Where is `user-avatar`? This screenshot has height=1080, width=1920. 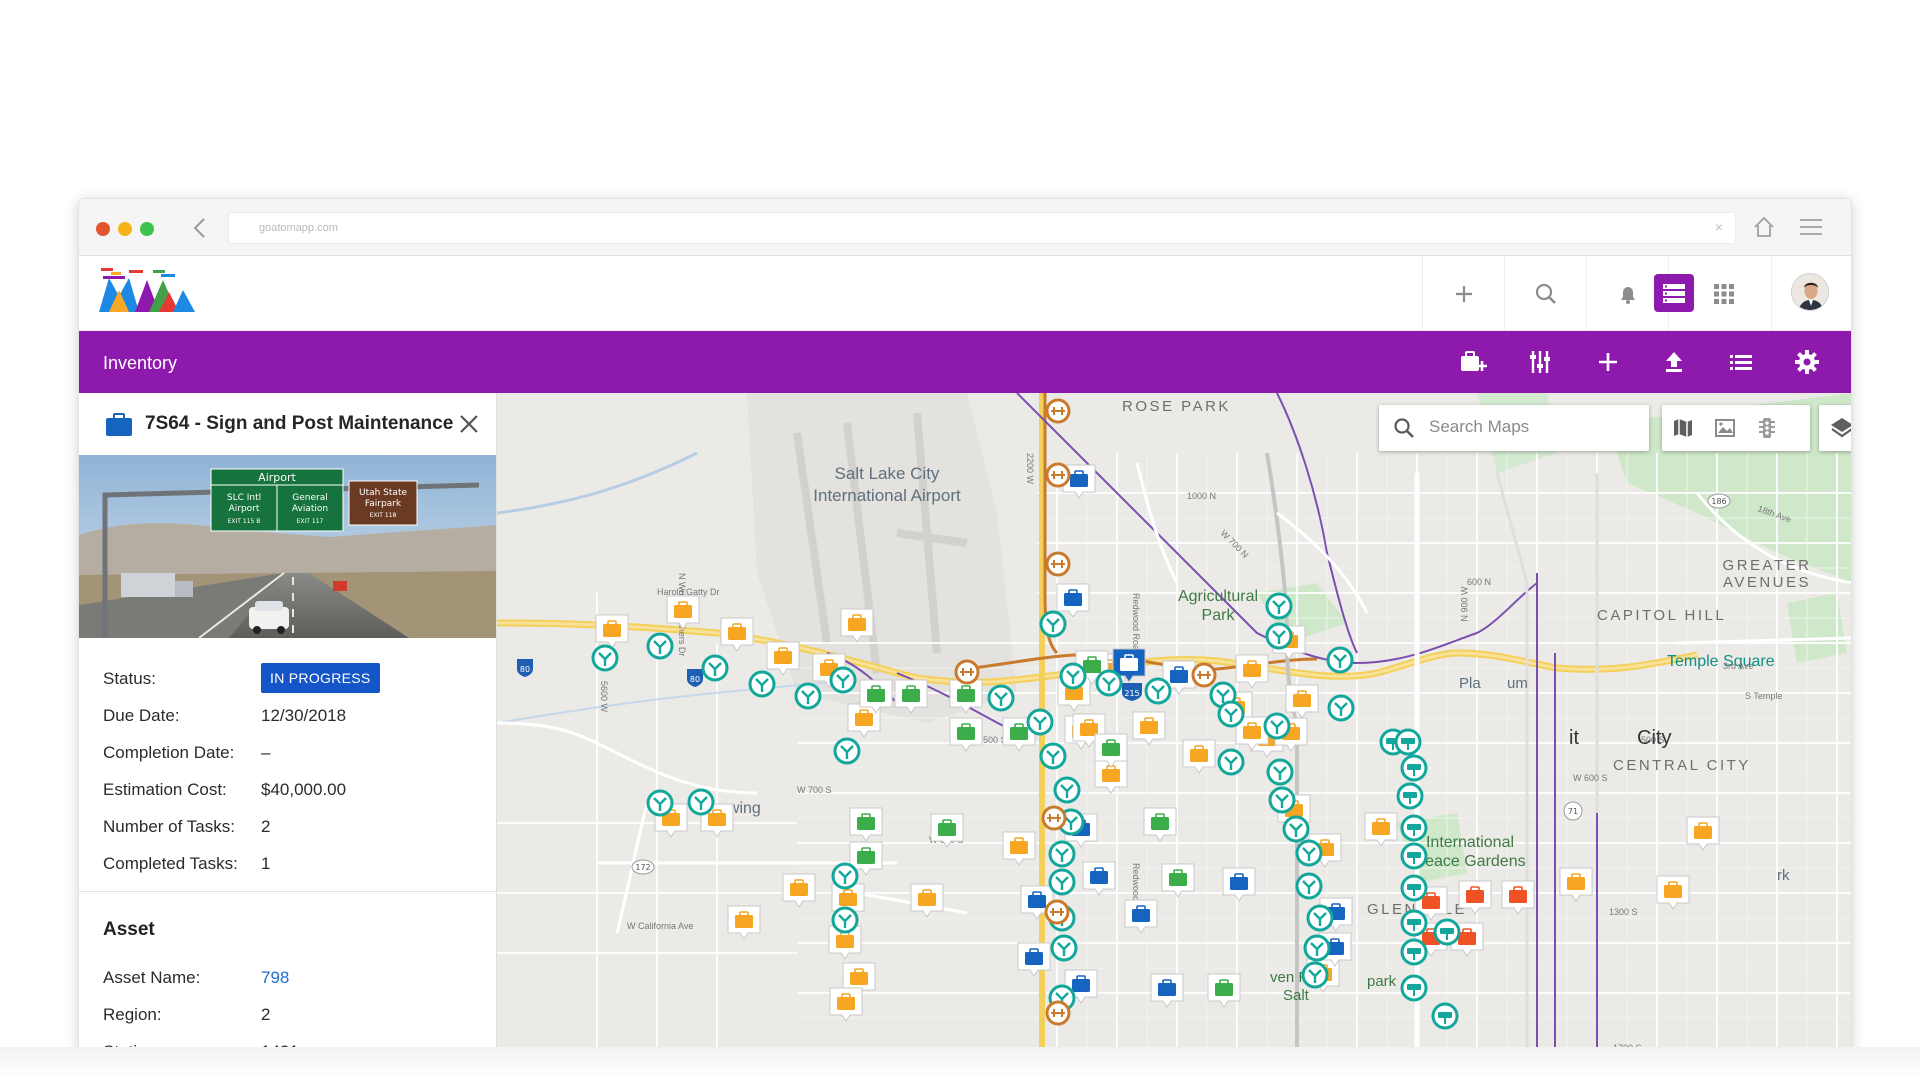 user-avatar is located at coordinates (1810, 292).